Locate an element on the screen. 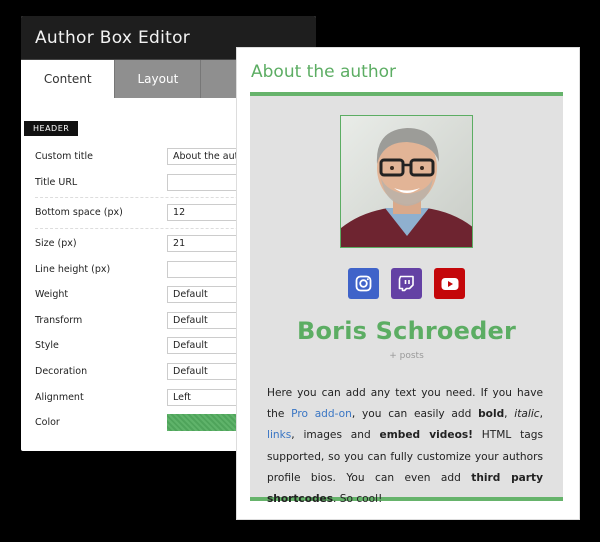  bio-italic-text: italic is located at coordinates (527, 414).